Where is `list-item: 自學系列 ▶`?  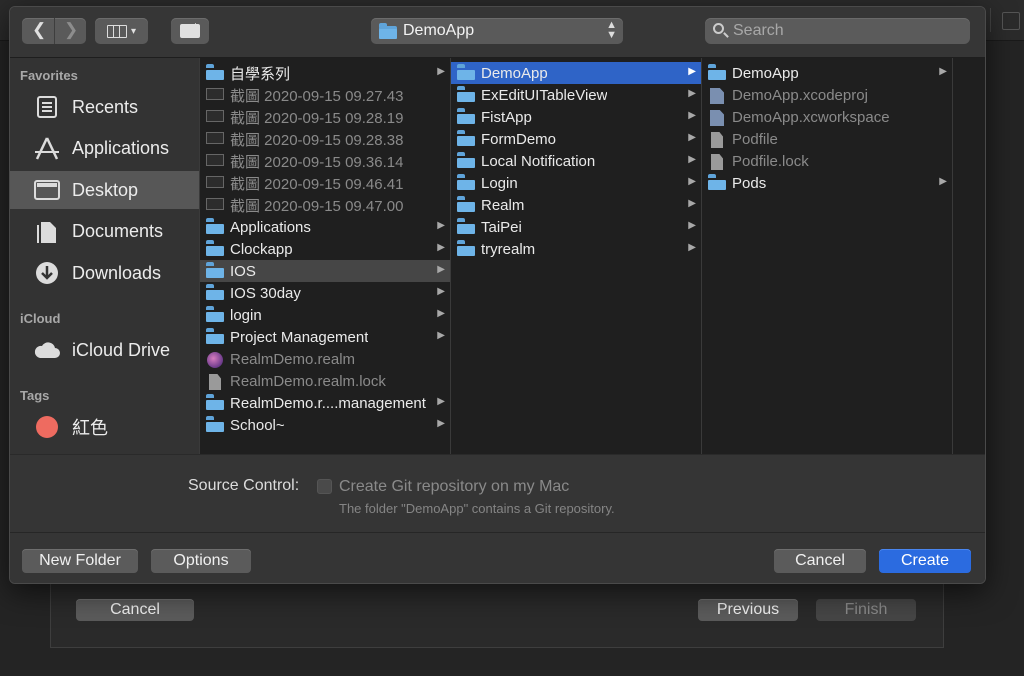 list-item: 自學系列 ▶ is located at coordinates (325, 73).